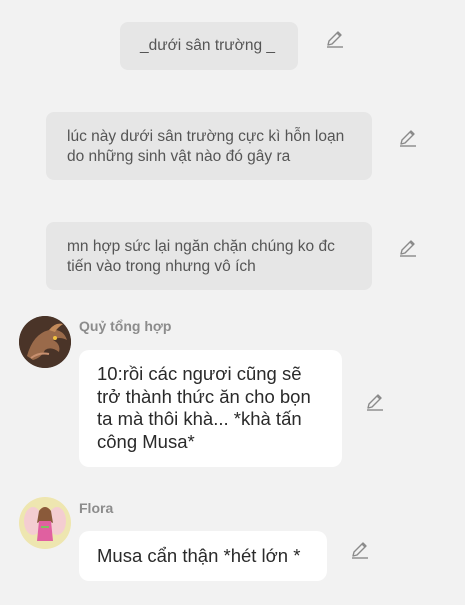  What do you see at coordinates (125, 326) in the screenshot?
I see `character-name: Quỷ tổng hợp` at bounding box center [125, 326].